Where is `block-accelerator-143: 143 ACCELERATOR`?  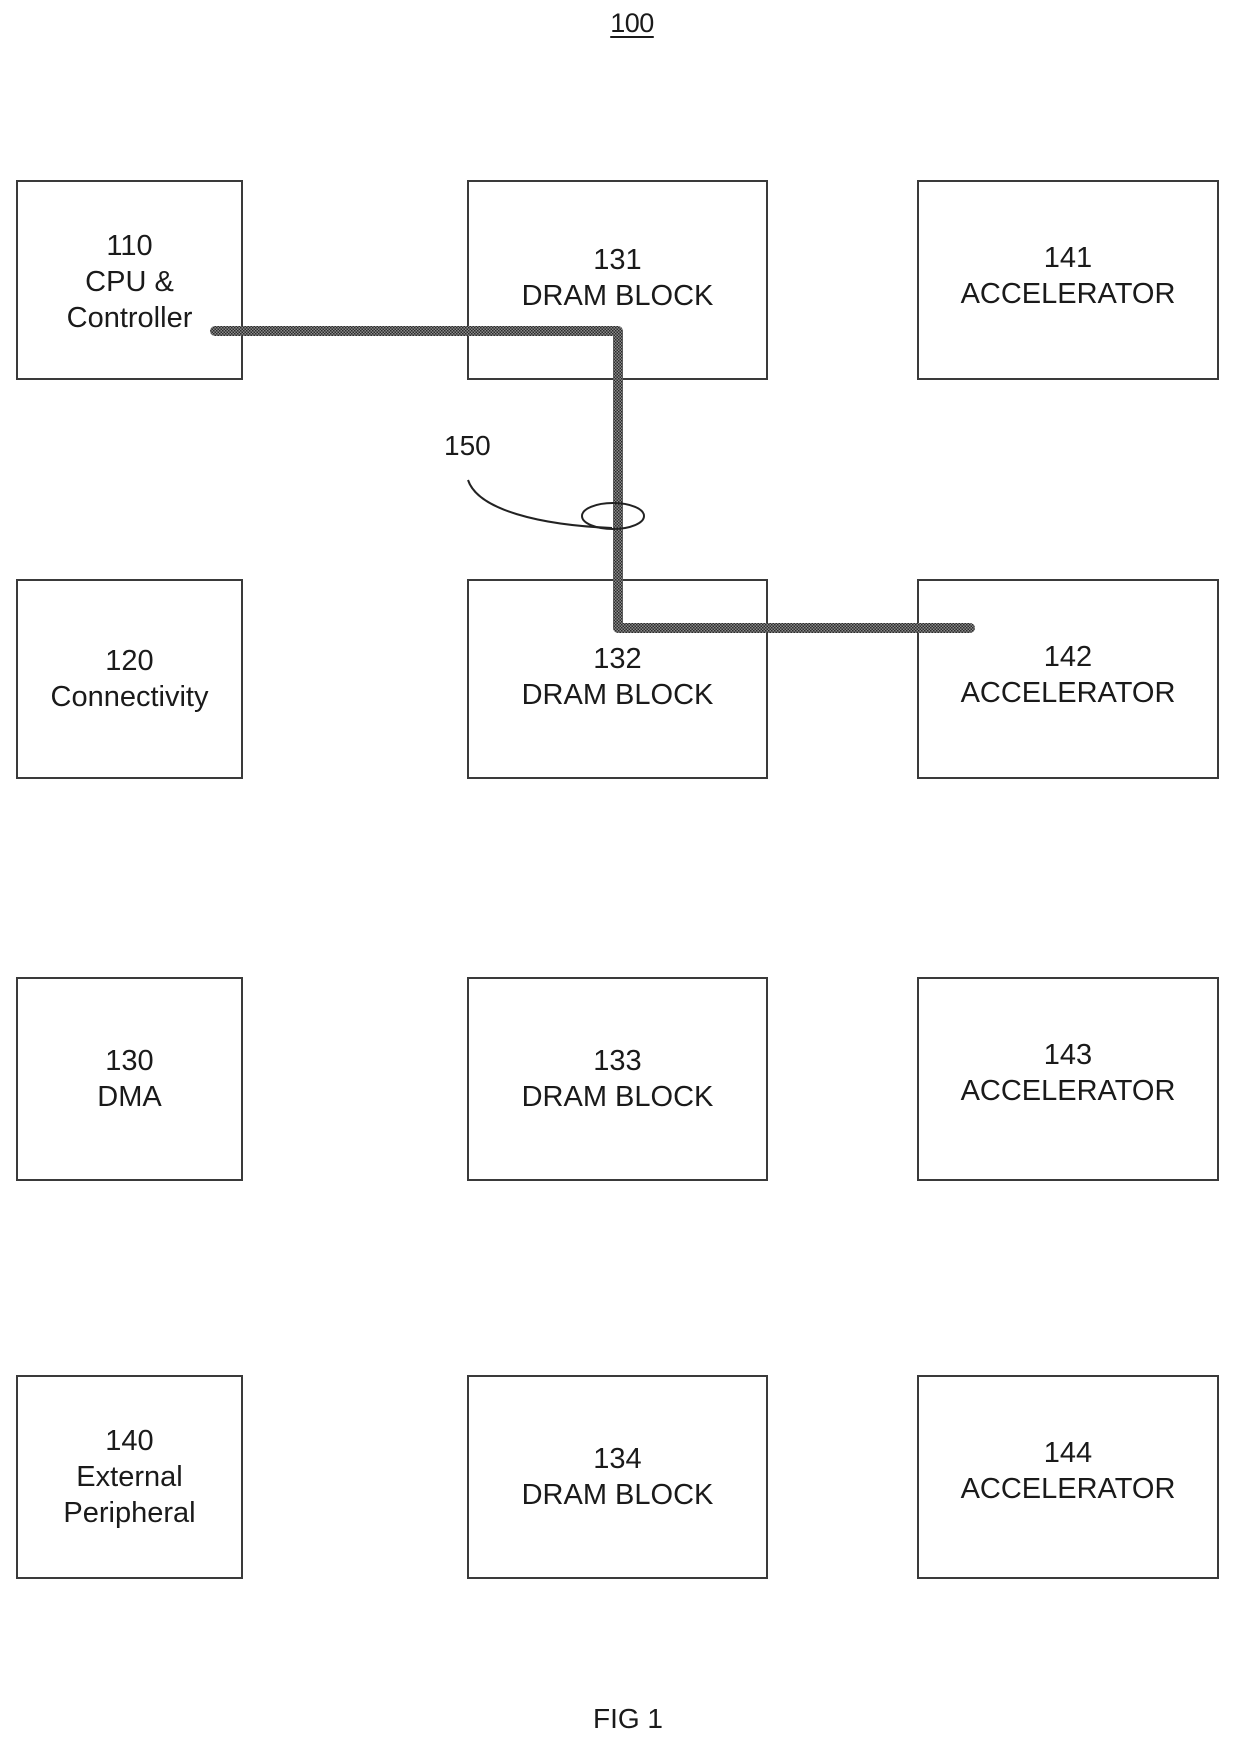 block-accelerator-143: 143 ACCELERATOR is located at coordinates (1068, 1079).